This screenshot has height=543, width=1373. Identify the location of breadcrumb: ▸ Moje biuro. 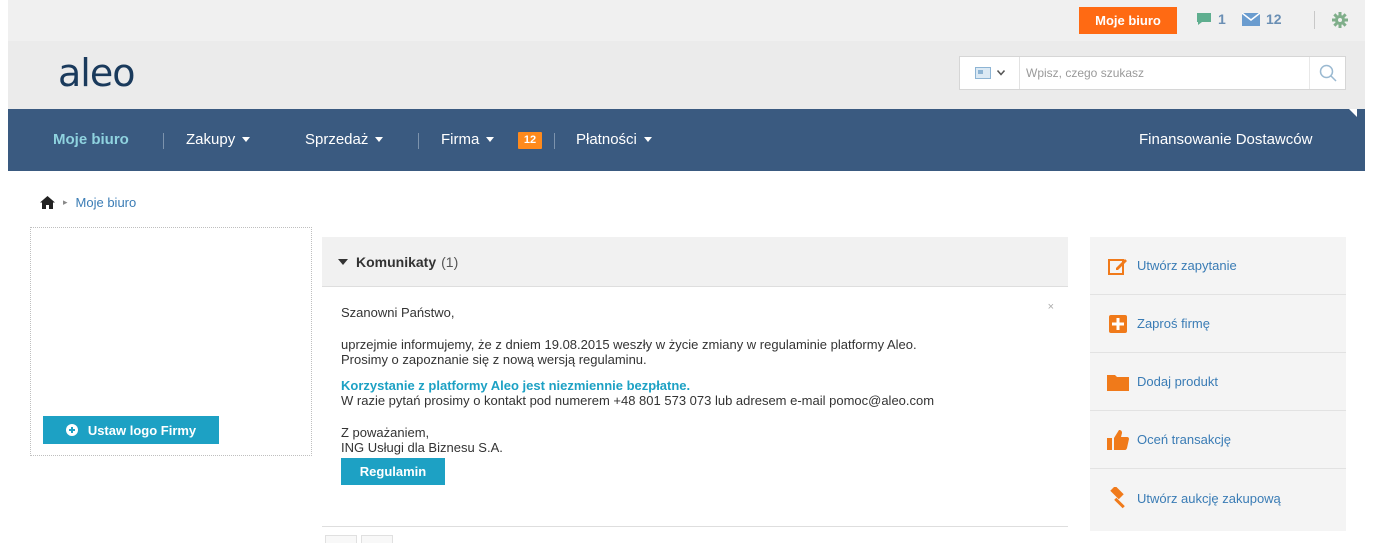
(88, 202).